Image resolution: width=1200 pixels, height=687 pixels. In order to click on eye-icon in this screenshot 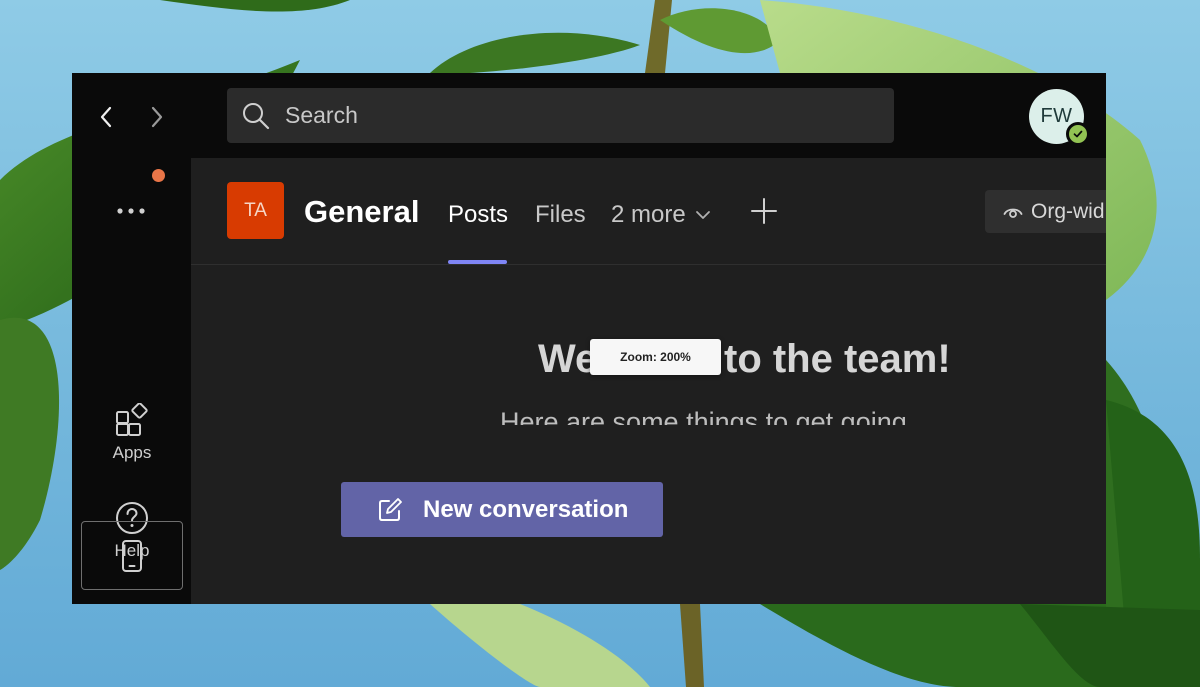, I will do `click(1013, 213)`.